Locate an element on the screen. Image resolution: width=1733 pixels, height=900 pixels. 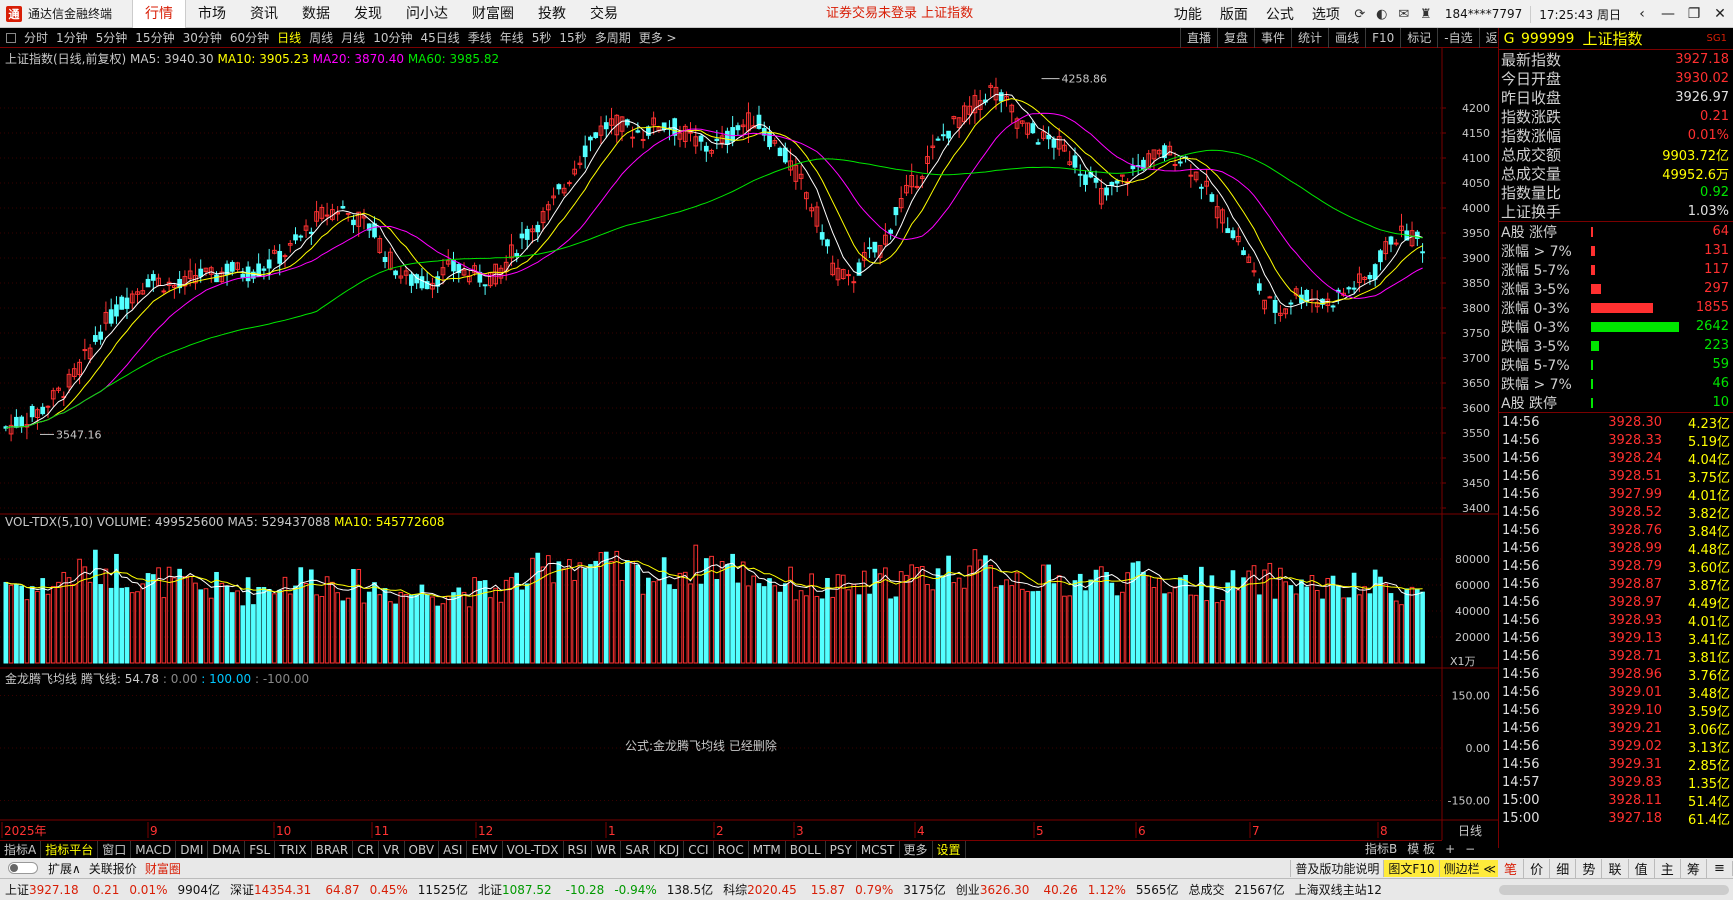
tick-row: 14:56 3928.93 4.01亿 is located at coordinates (1616, 620).